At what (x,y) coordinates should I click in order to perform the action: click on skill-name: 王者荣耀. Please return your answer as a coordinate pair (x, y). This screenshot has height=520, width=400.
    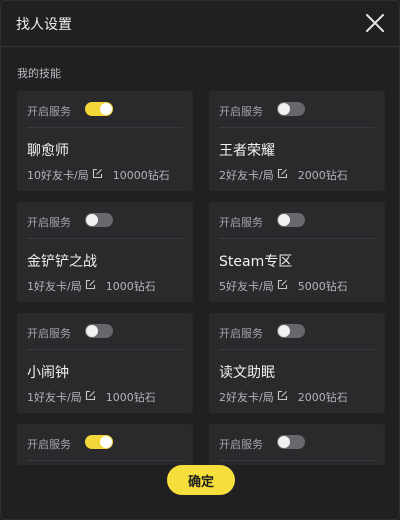
    Looking at the image, I should click on (247, 151).